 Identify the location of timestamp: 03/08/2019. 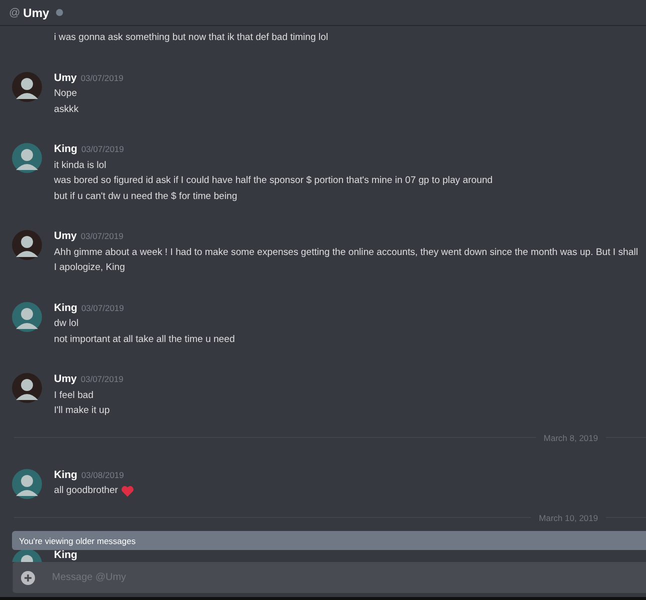
(102, 475).